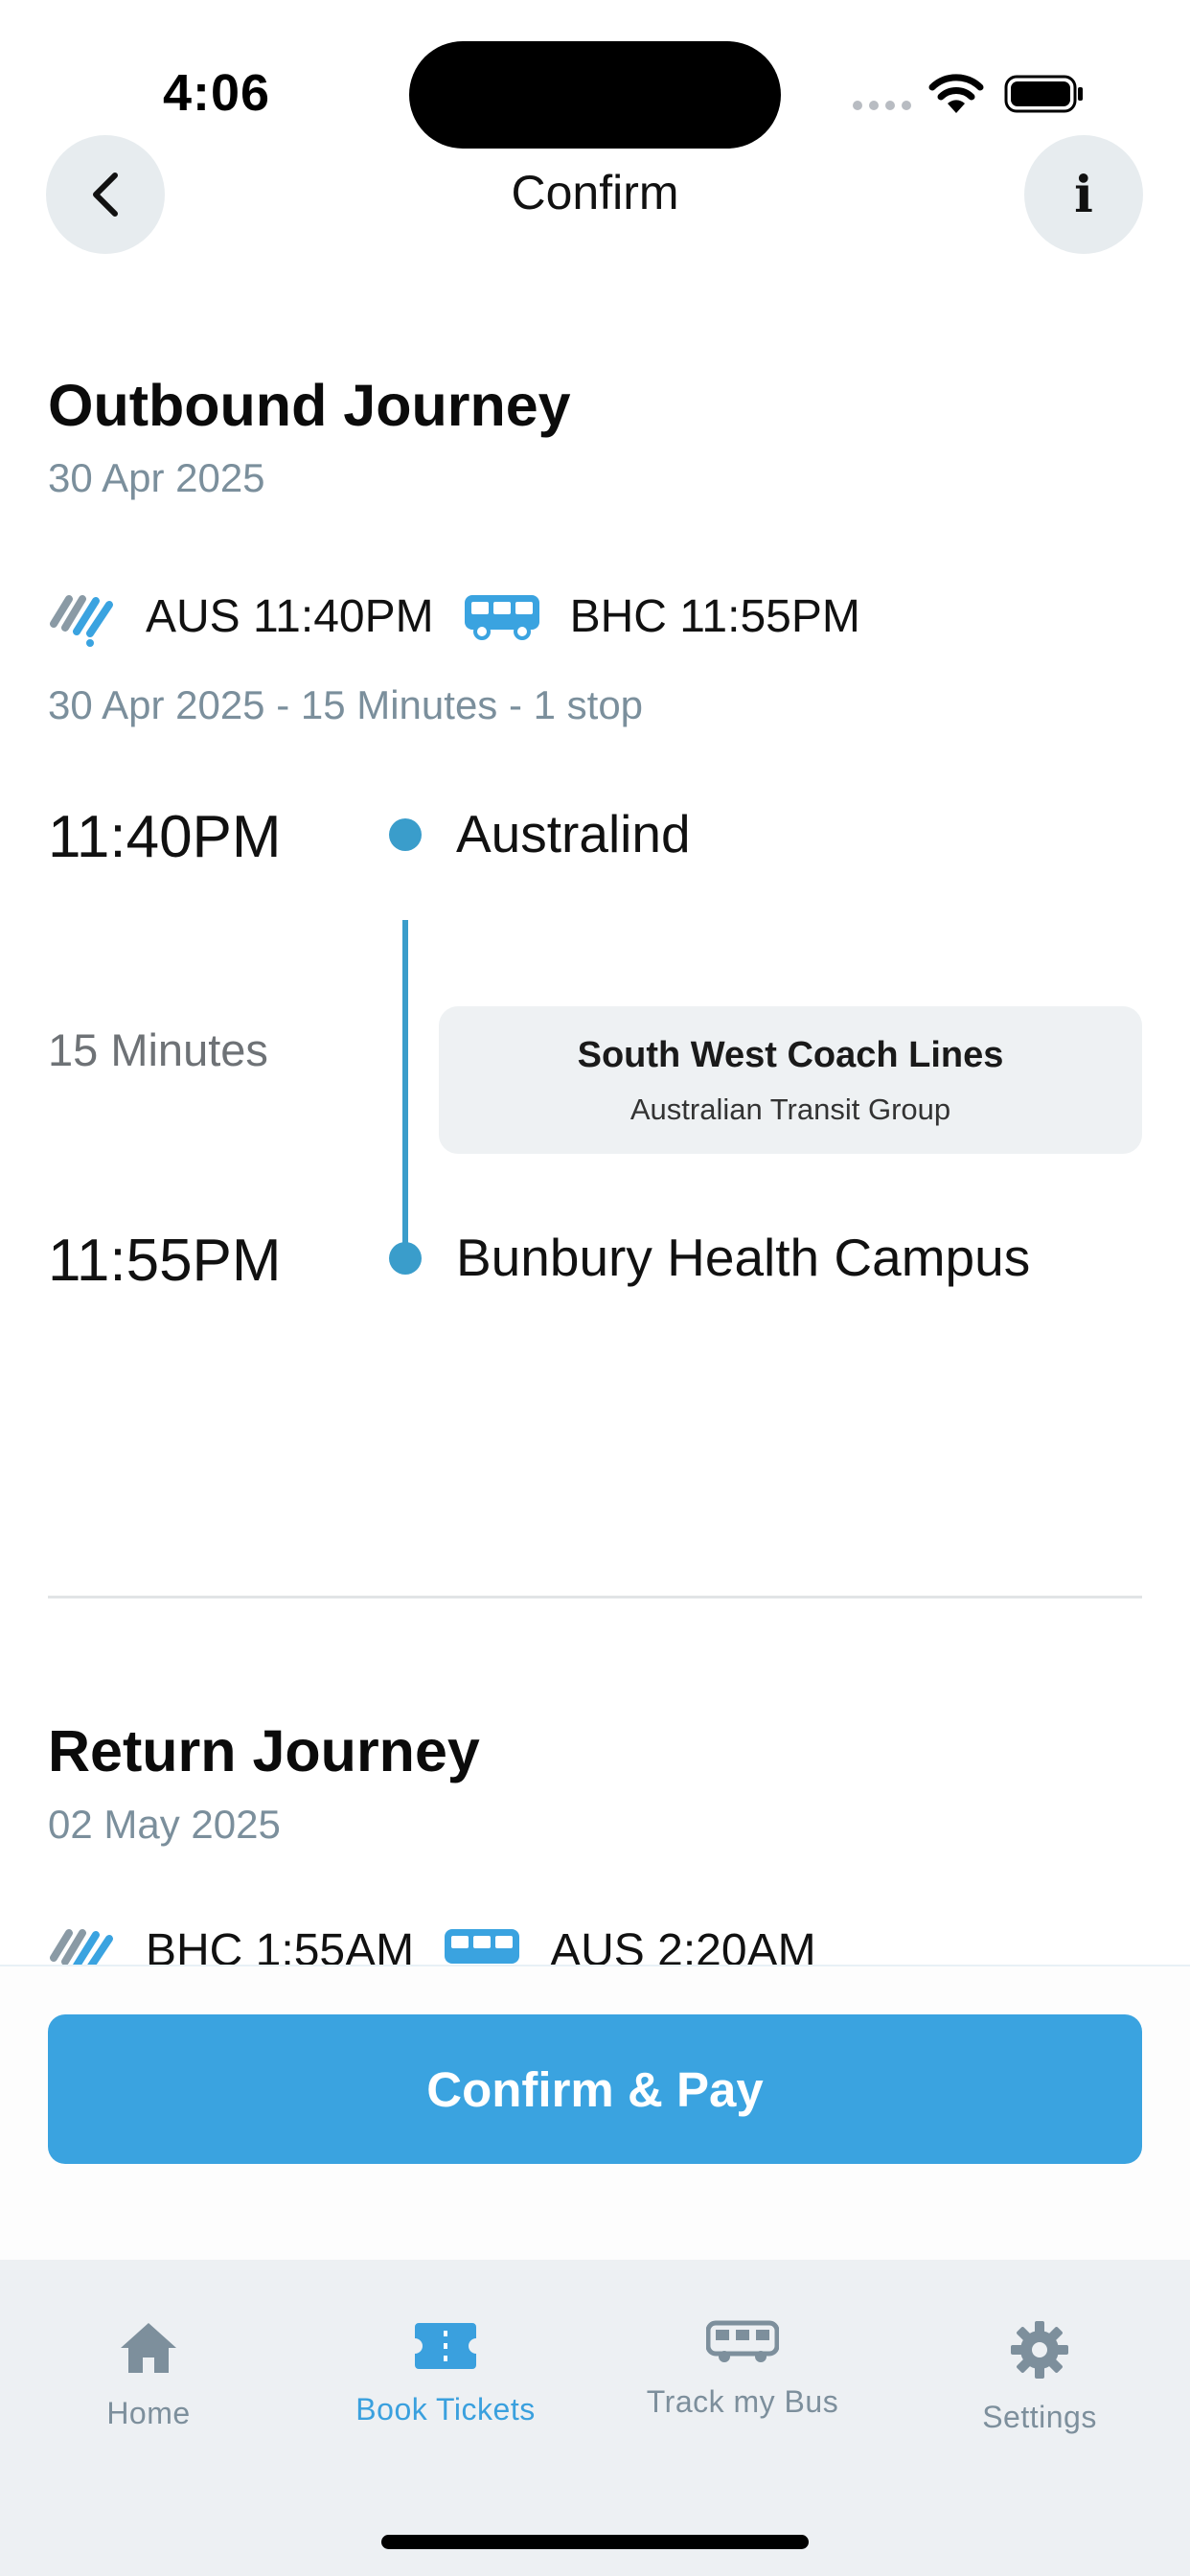  I want to click on tab-home: Home, so click(148, 2375).